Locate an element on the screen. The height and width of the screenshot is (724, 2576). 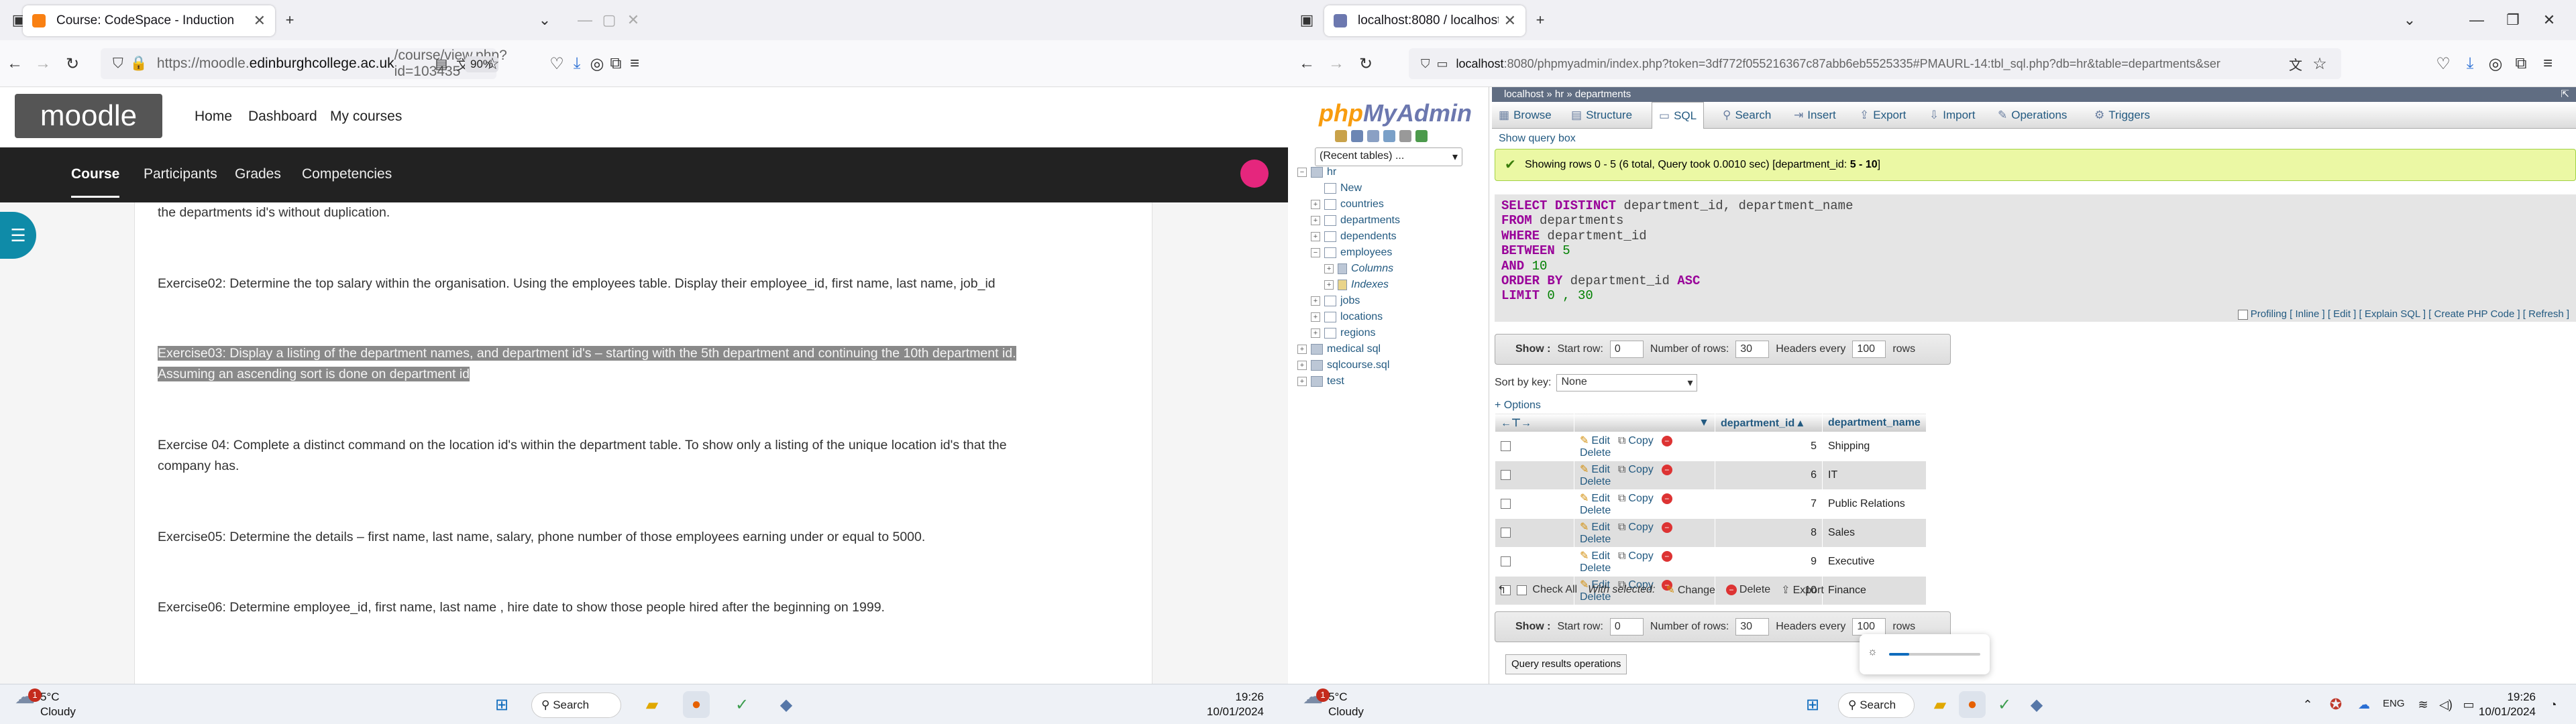
notifications-icon: ◔ is located at coordinates (2553, 704).